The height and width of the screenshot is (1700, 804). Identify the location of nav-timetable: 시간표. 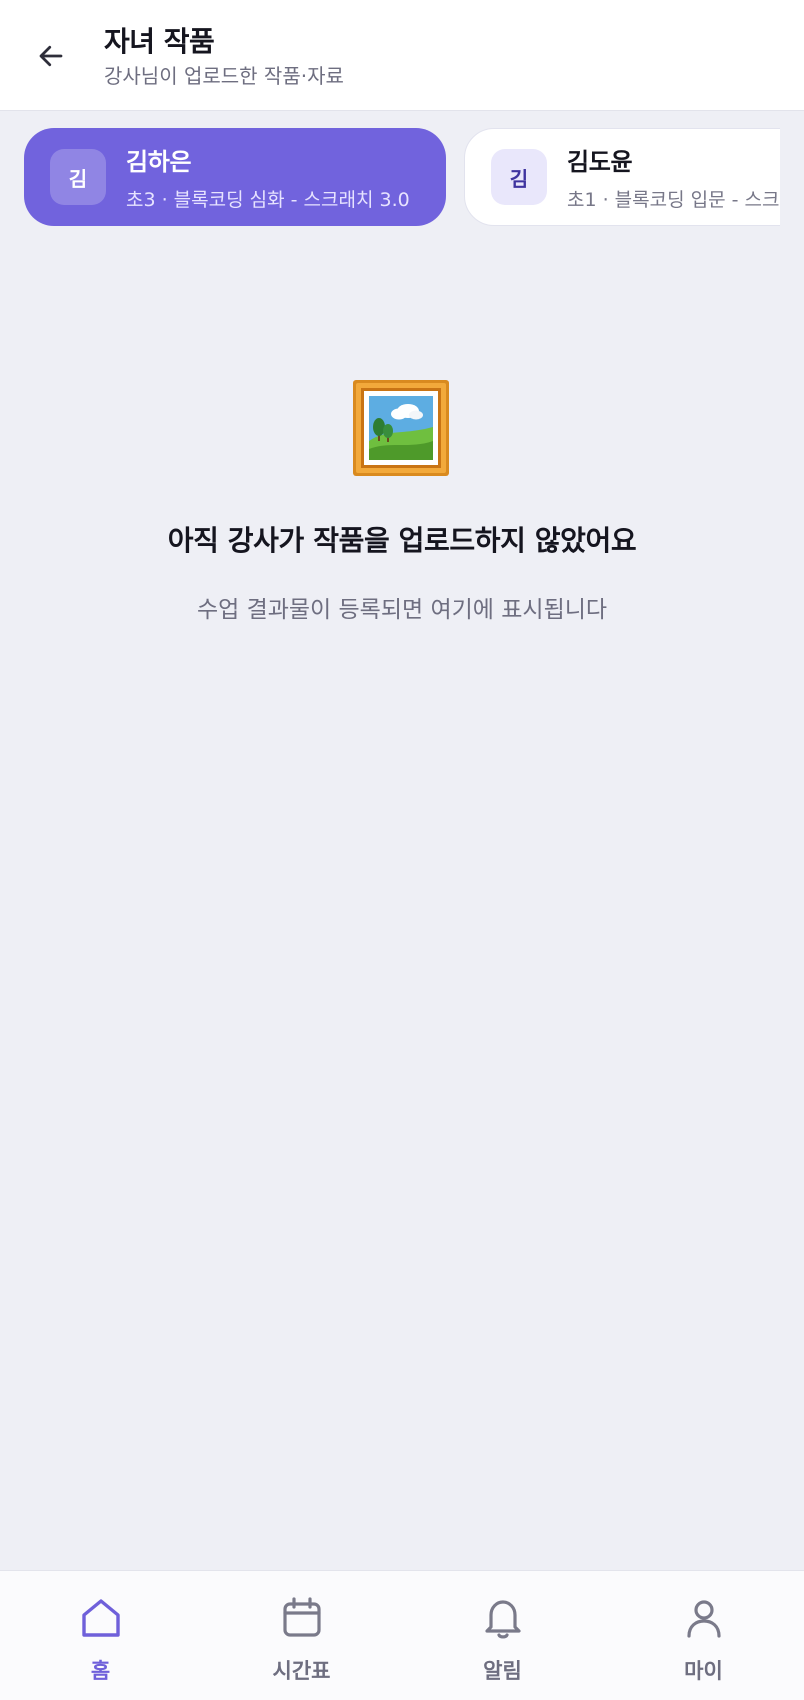
(301, 1635).